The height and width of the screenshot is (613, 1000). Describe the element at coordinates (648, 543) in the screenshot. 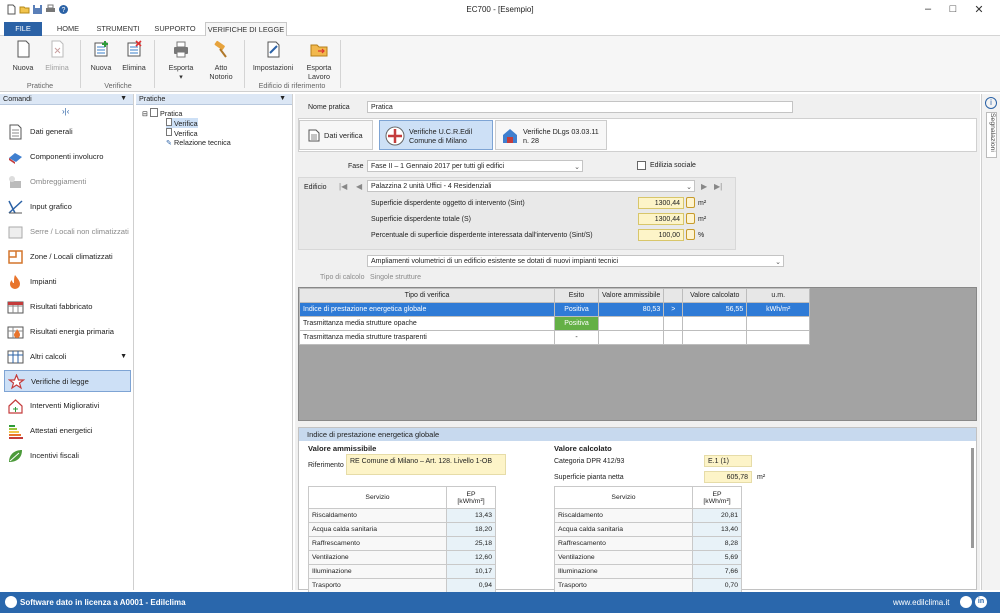

I see `table-row: Raffrescamento 8,28` at that location.